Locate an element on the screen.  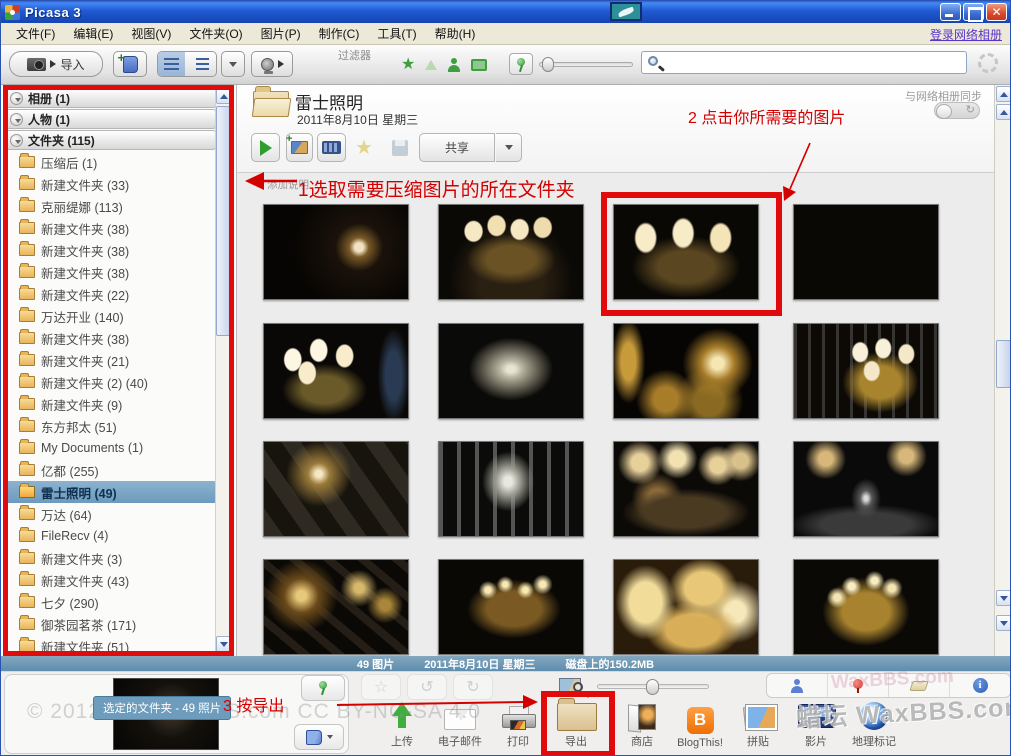
star-button: ★ is located at coordinates (364, 147).